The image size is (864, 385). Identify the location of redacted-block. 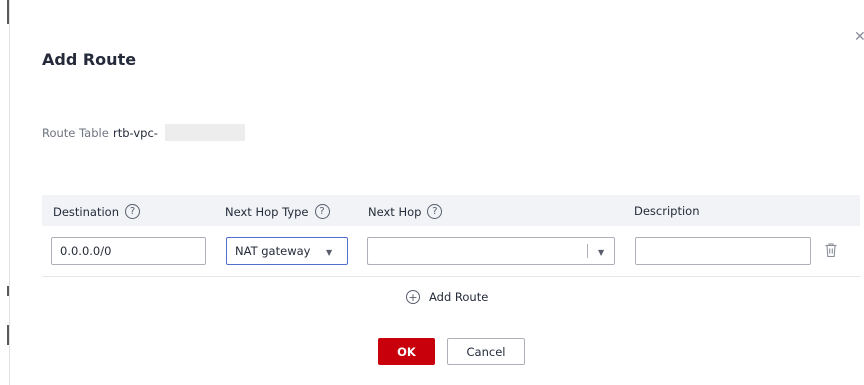
(205, 132).